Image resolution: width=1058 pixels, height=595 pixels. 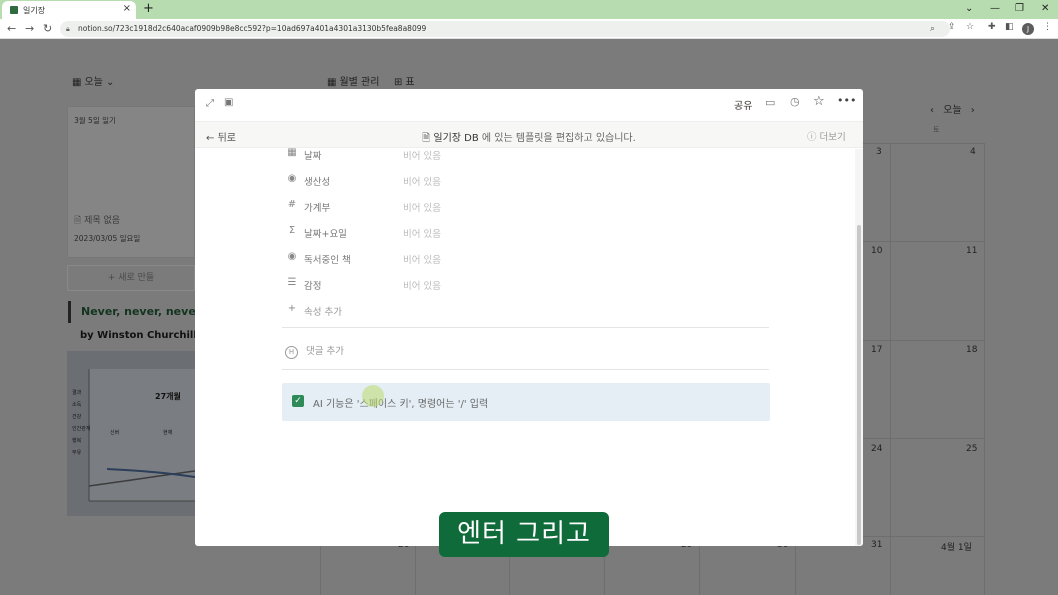 What do you see at coordinates (529, 9) in the screenshot?
I see `browser-tab-bar: 일기장 × + ⌄ — ❐ ✕` at bounding box center [529, 9].